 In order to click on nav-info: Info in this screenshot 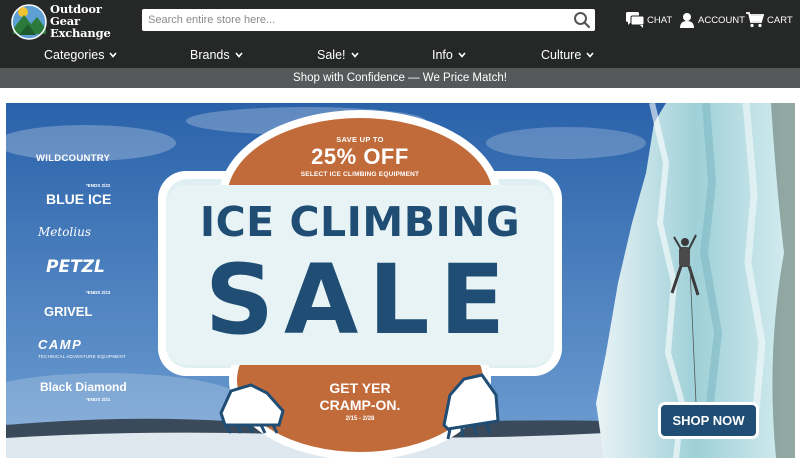, I will do `click(449, 55)`.